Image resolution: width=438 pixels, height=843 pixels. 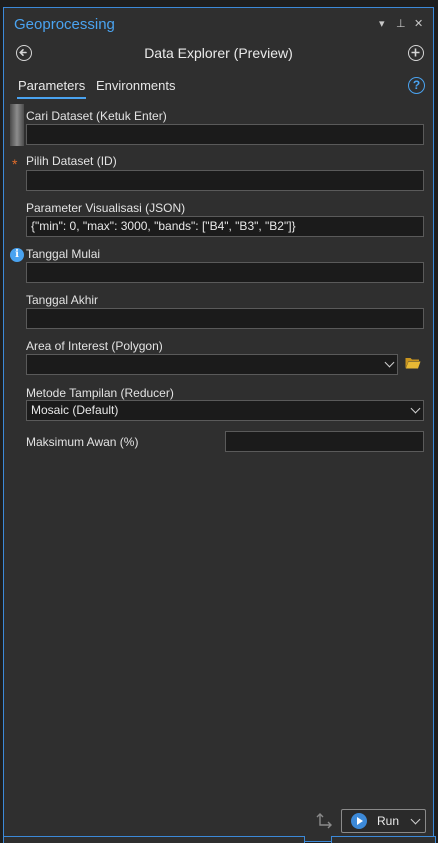 I want to click on resize-handle, so click(x=17, y=125).